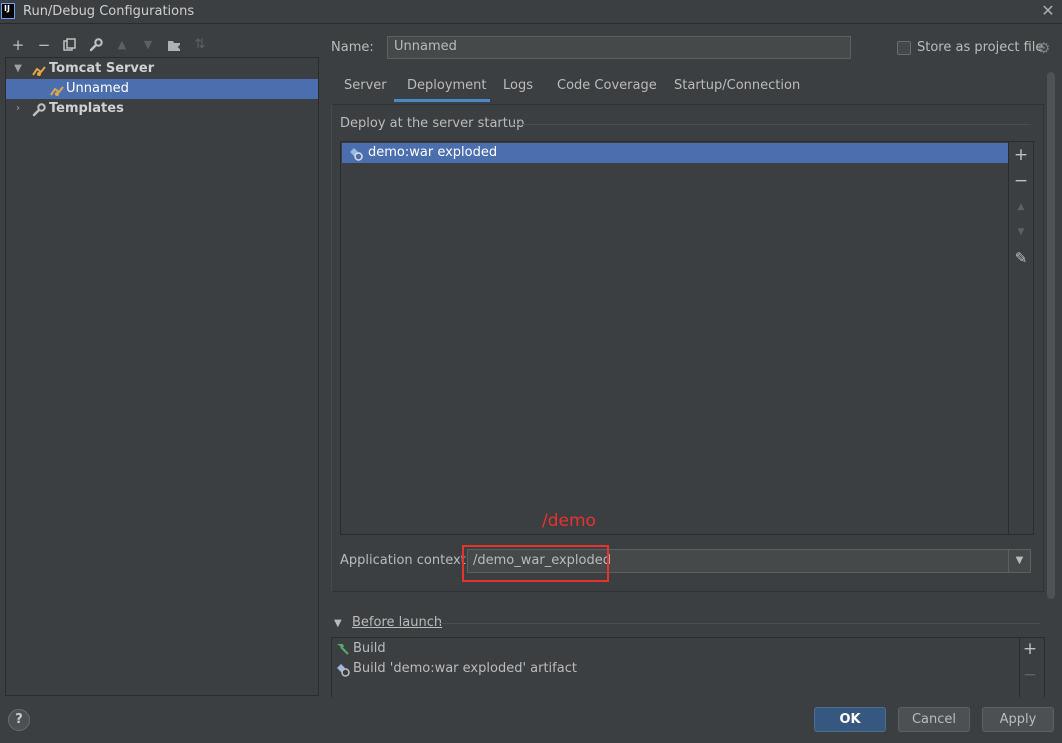 This screenshot has height=743, width=1062. I want to click on tab-logs: Logs, so click(518, 90).